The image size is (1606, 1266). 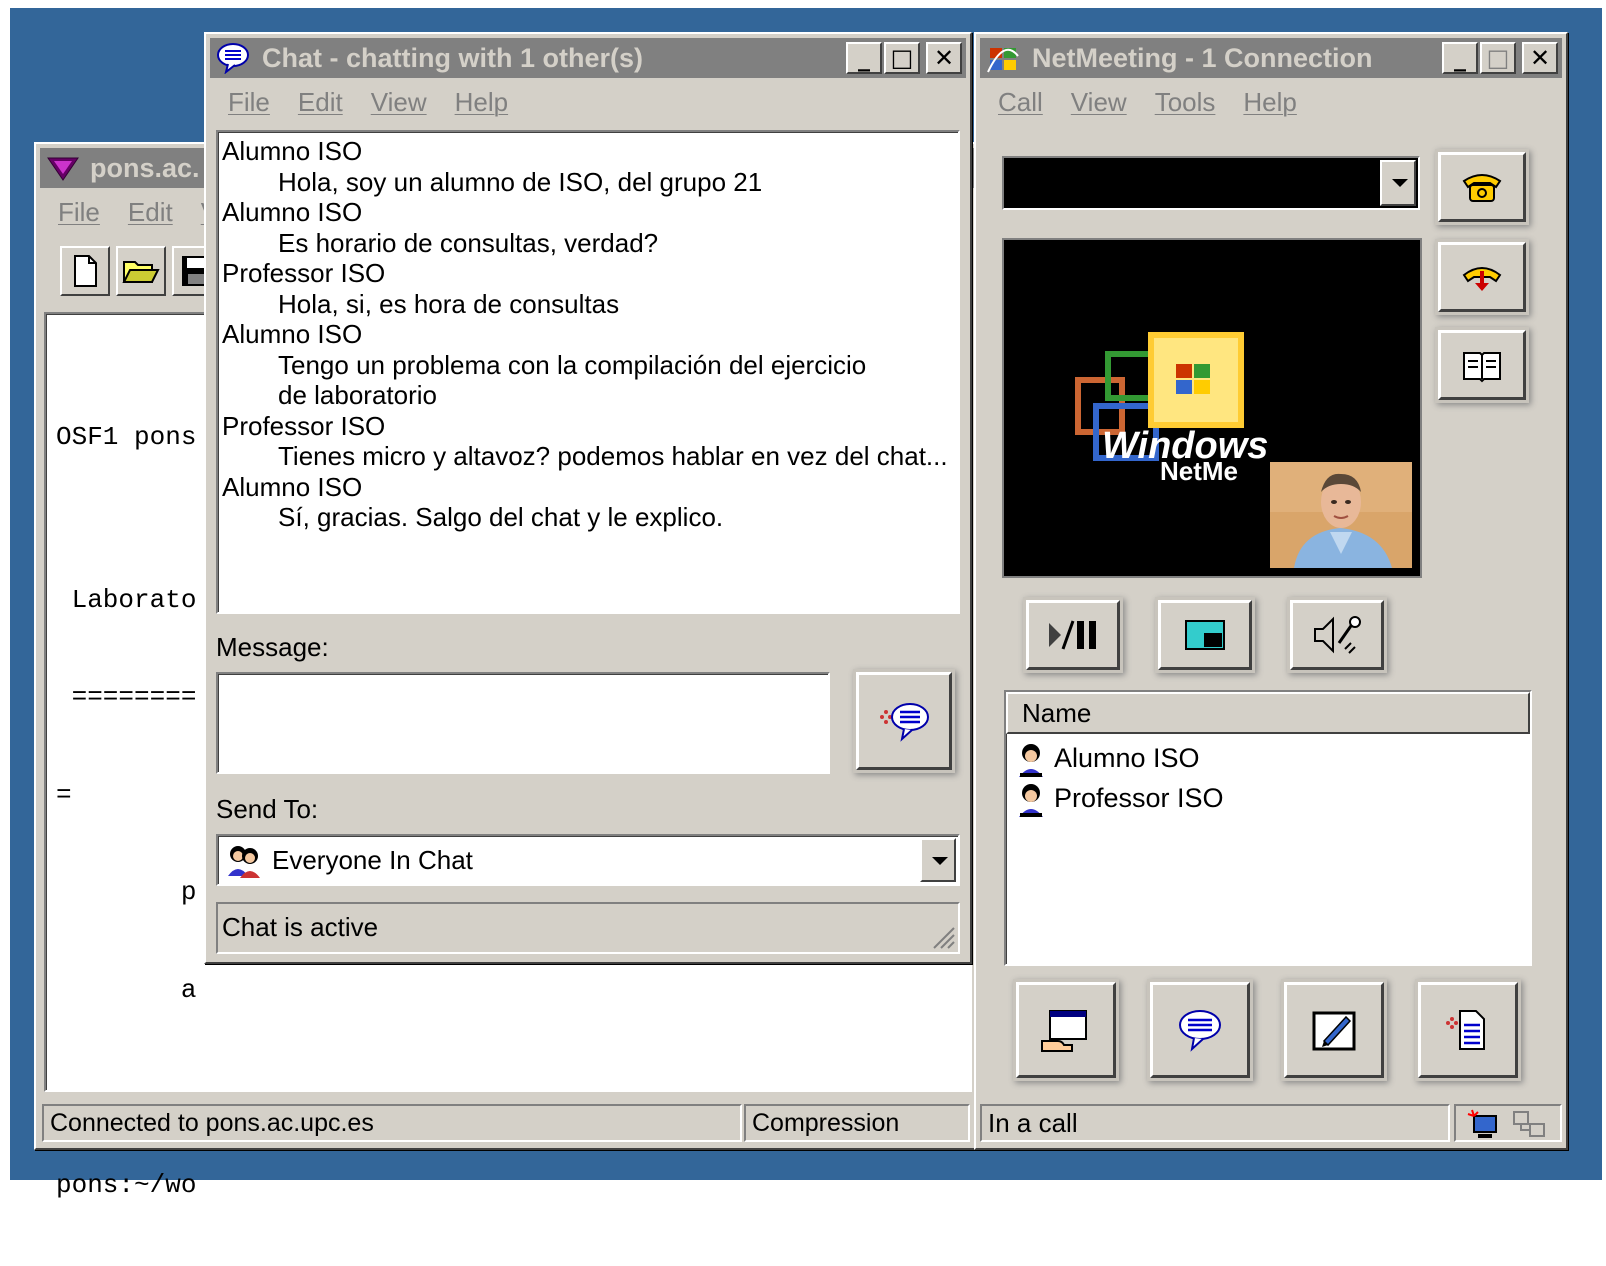 What do you see at coordinates (126, 437) in the screenshot?
I see `terminal-line: OSF1 pons` at bounding box center [126, 437].